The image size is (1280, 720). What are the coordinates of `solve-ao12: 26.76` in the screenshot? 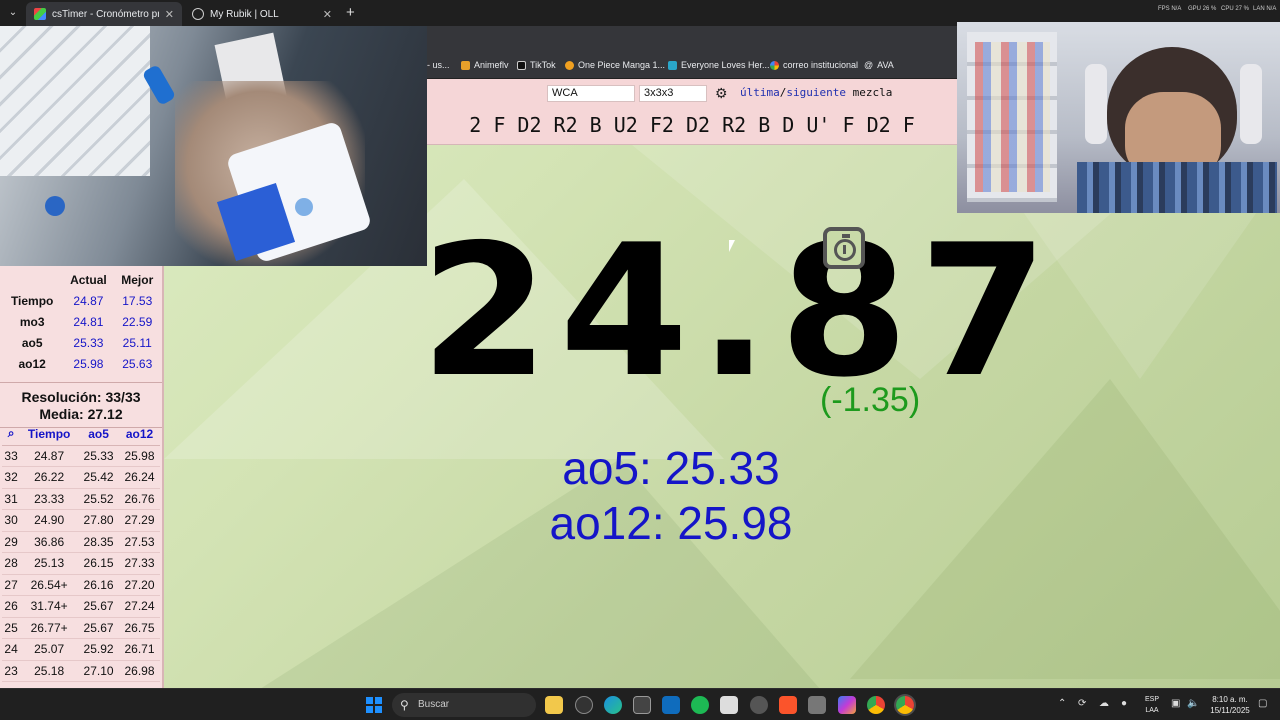 It's located at (139, 499).